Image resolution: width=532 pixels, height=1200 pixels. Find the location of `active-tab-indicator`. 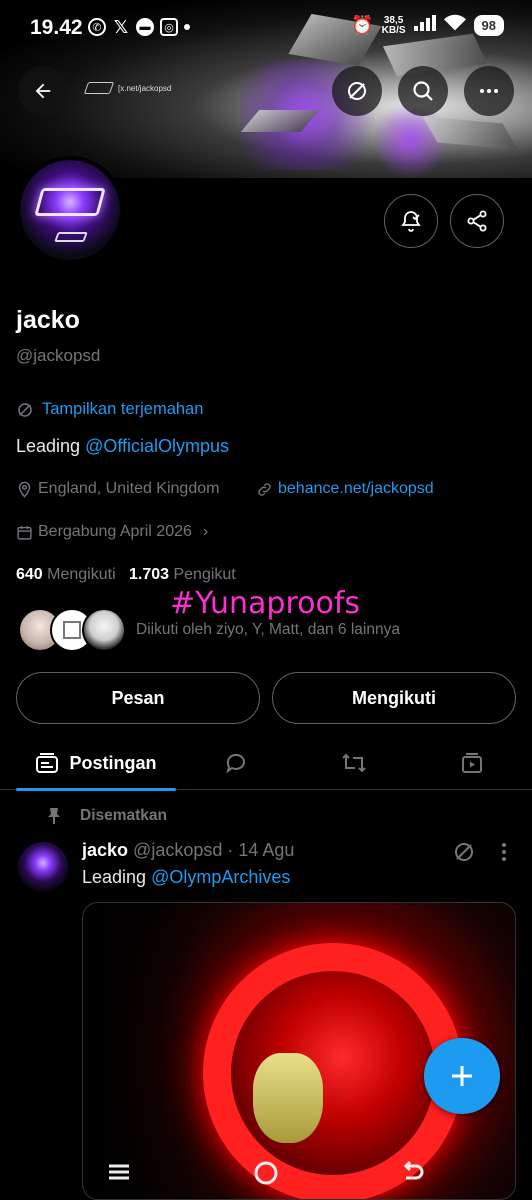

active-tab-indicator is located at coordinates (96, 789).